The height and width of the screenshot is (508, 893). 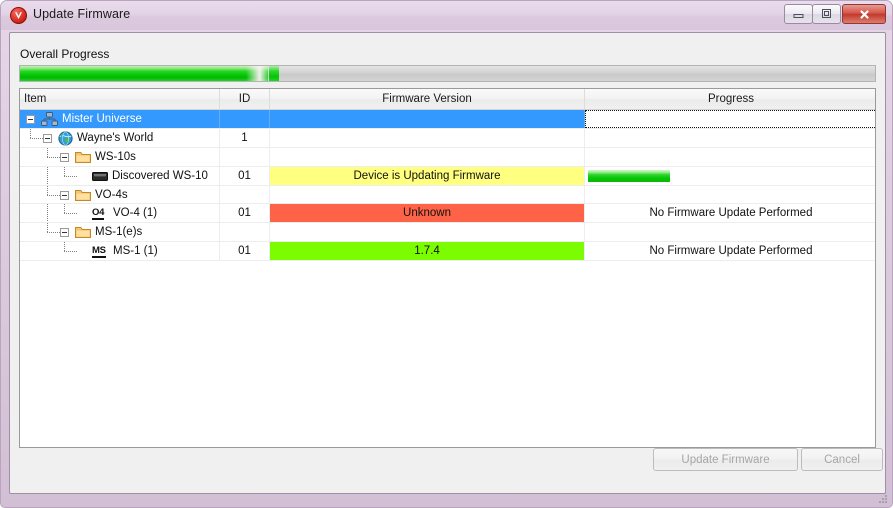 What do you see at coordinates (245, 137) in the screenshot?
I see `cell-id: 1` at bounding box center [245, 137].